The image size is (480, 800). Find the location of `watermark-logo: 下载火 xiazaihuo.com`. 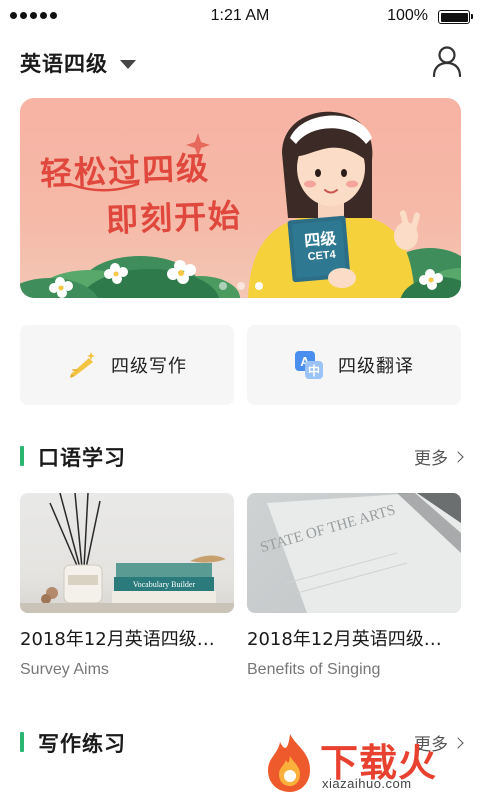

watermark-logo: 下载火 xiazaihuo.com is located at coordinates (367, 763).